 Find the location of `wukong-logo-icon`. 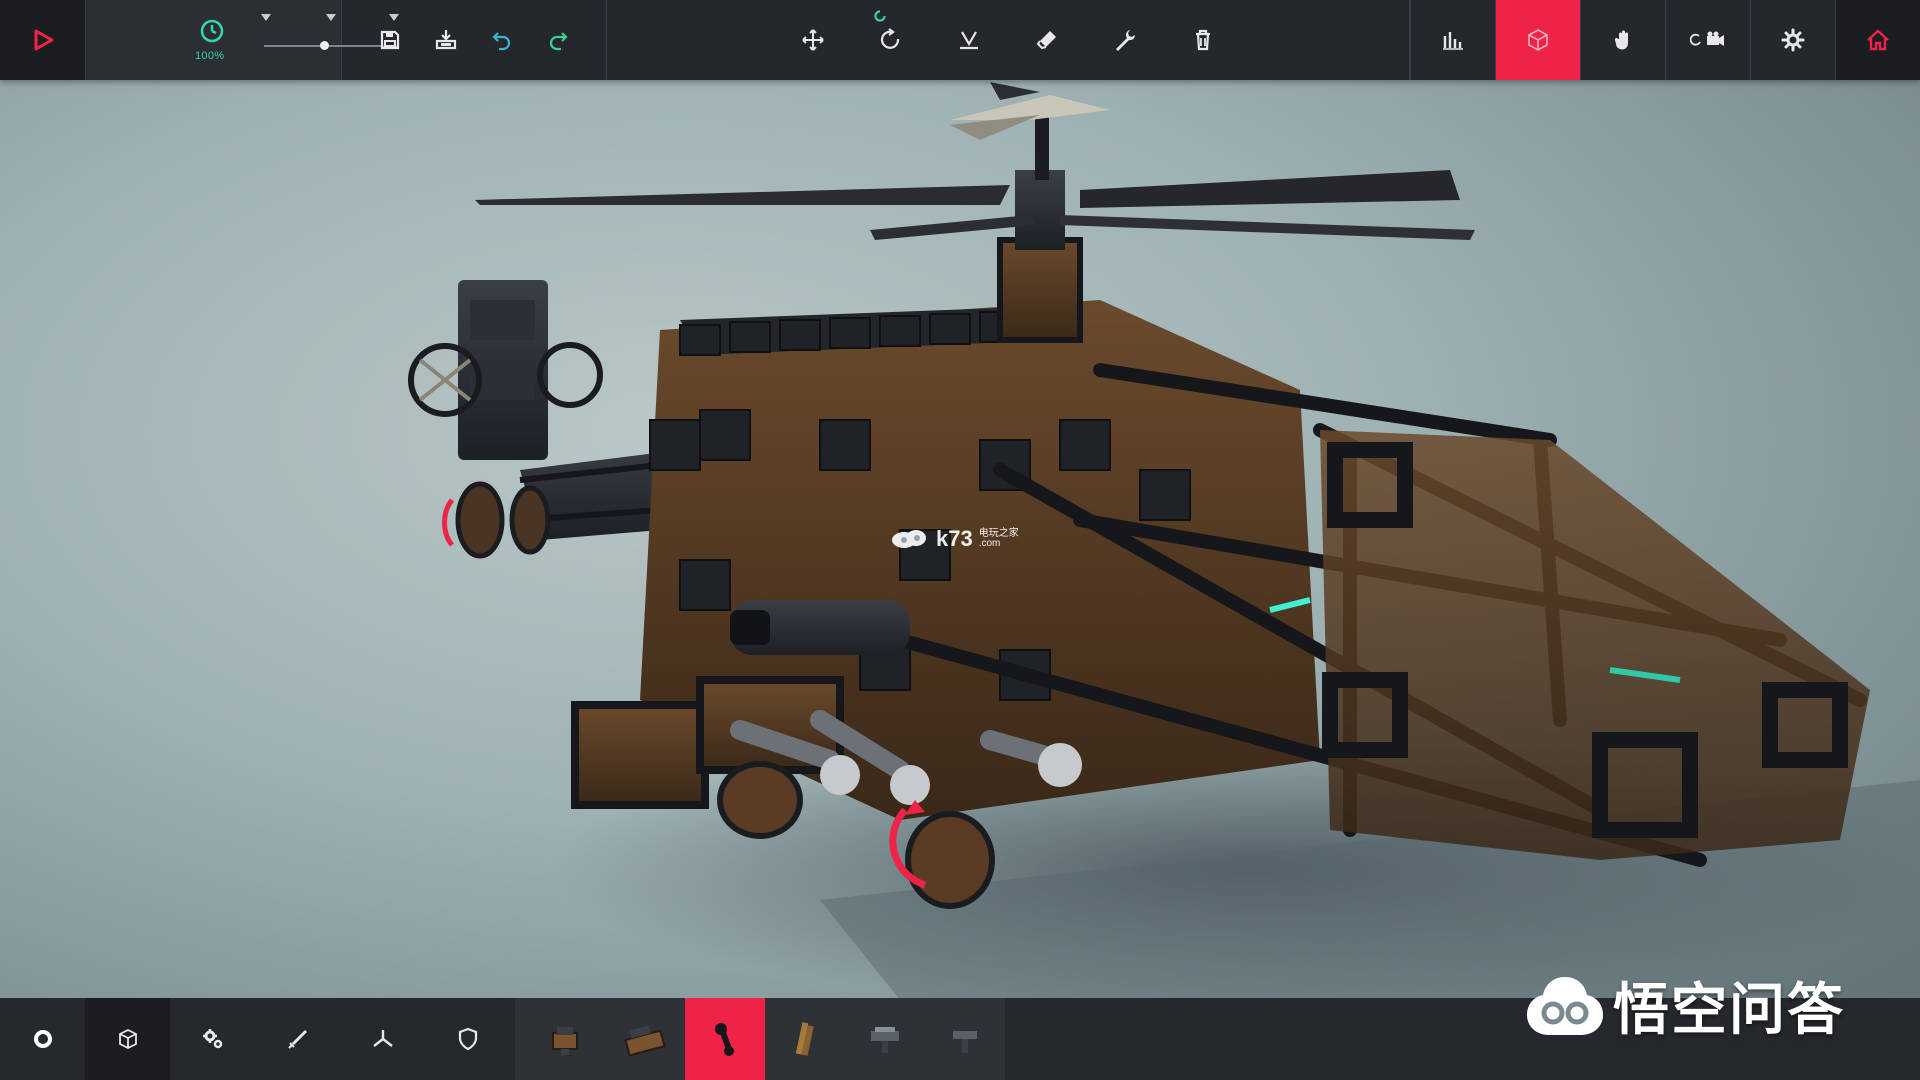

wukong-logo-icon is located at coordinates (1565, 1005).